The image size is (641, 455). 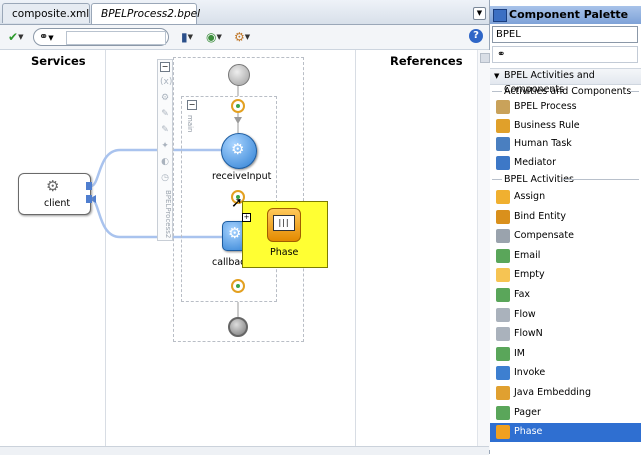 What do you see at coordinates (503, 432) in the screenshot?
I see `phase-icon` at bounding box center [503, 432].